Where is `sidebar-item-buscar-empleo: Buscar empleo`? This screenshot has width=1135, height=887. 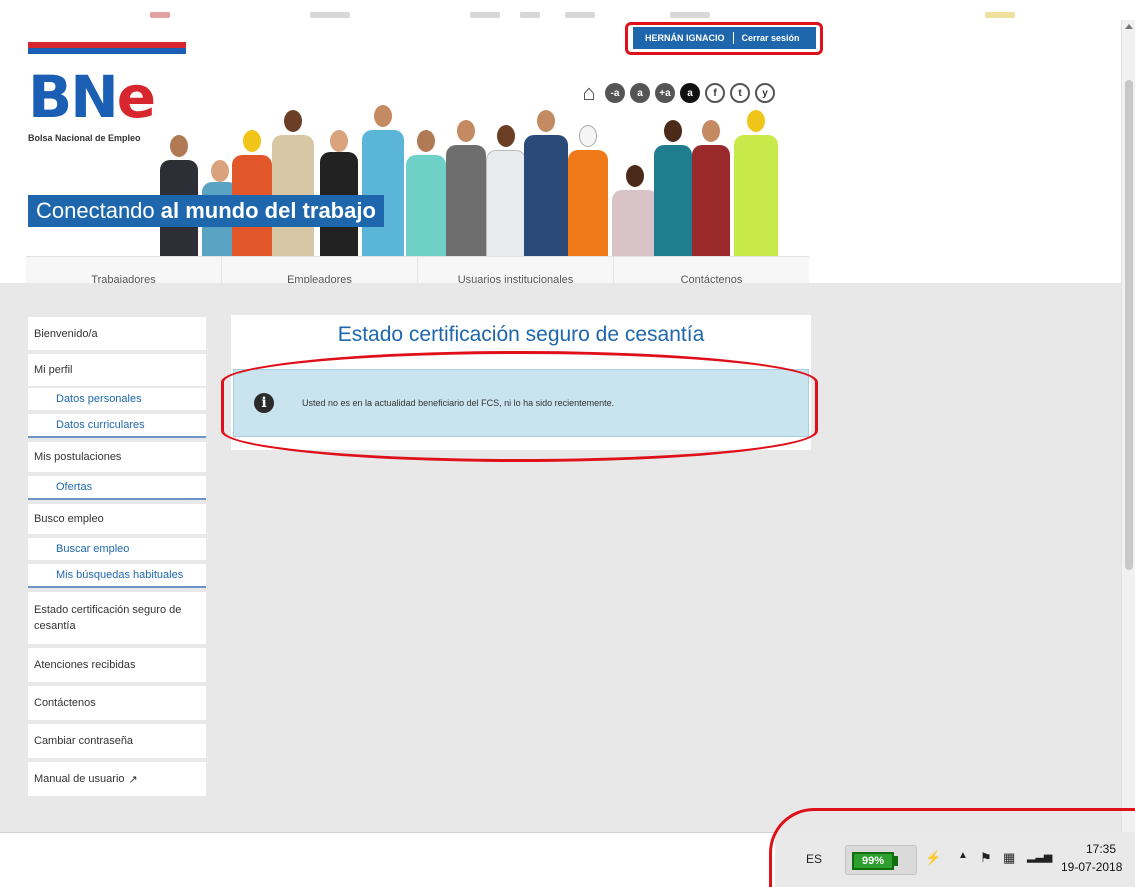 sidebar-item-buscar-empleo: Buscar empleo is located at coordinates (117, 549).